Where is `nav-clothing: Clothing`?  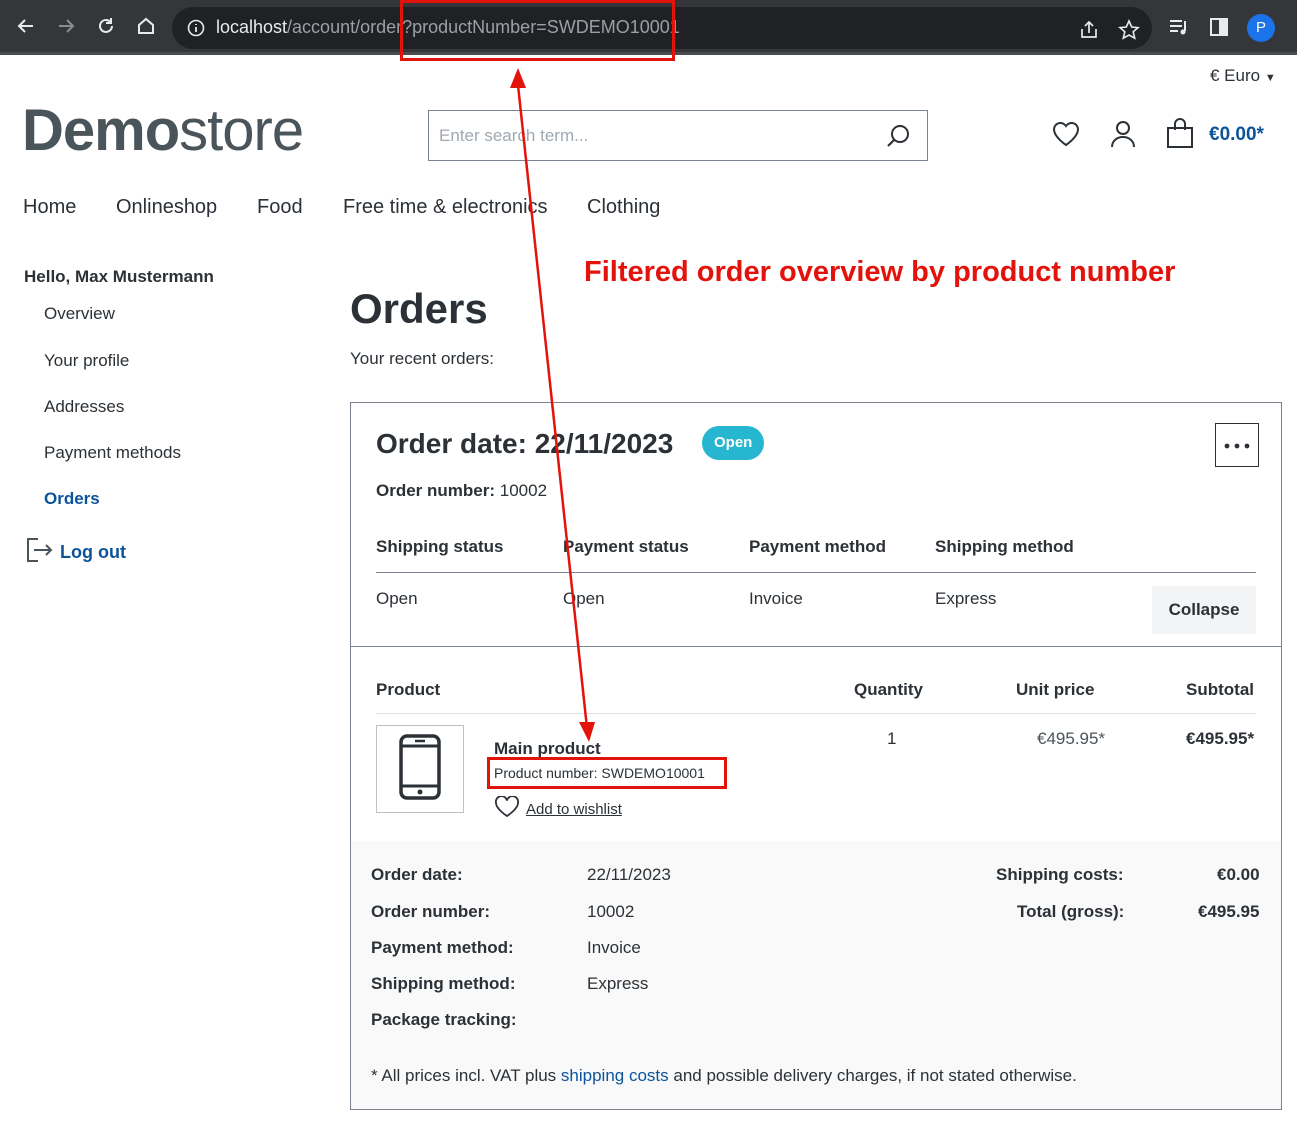 nav-clothing: Clothing is located at coordinates (623, 207).